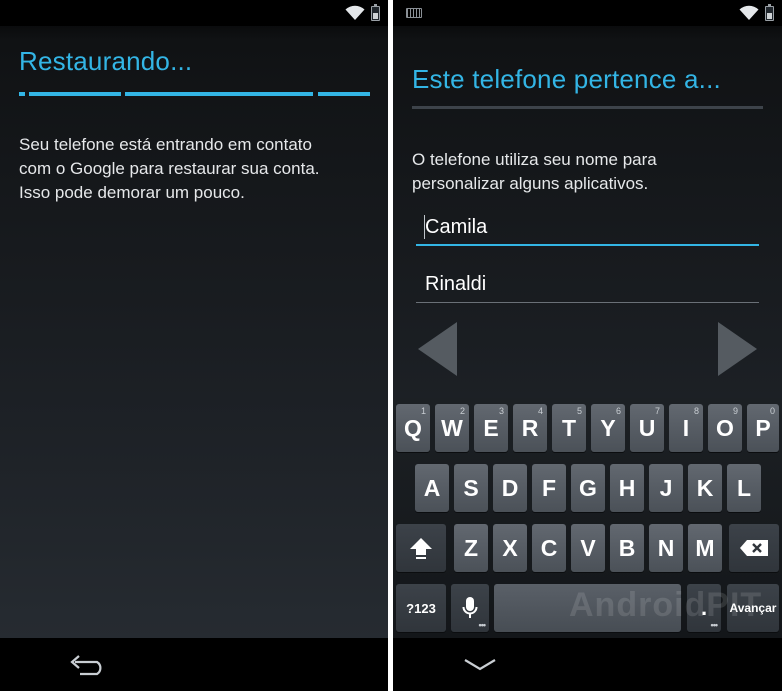 This screenshot has height=691, width=782. What do you see at coordinates (588, 488) in the screenshot?
I see `key-g: G` at bounding box center [588, 488].